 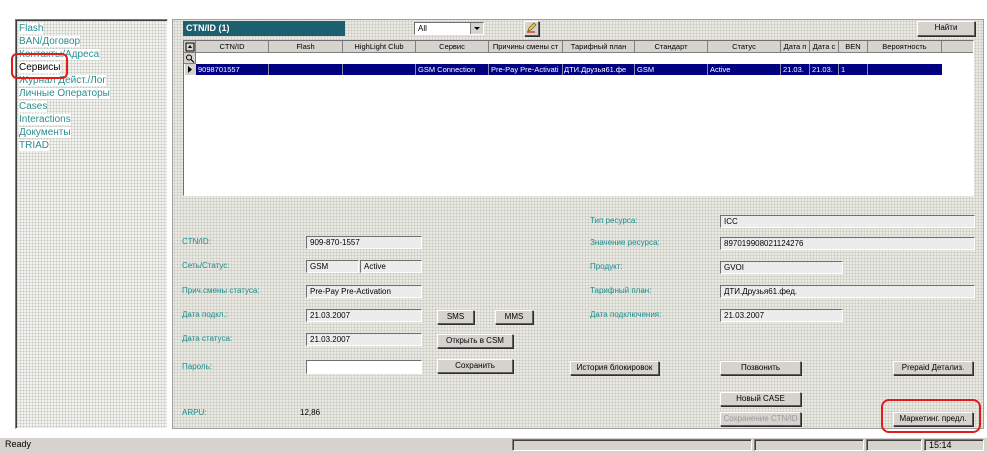 I want to click on status-text: Ready, so click(x=18, y=444).